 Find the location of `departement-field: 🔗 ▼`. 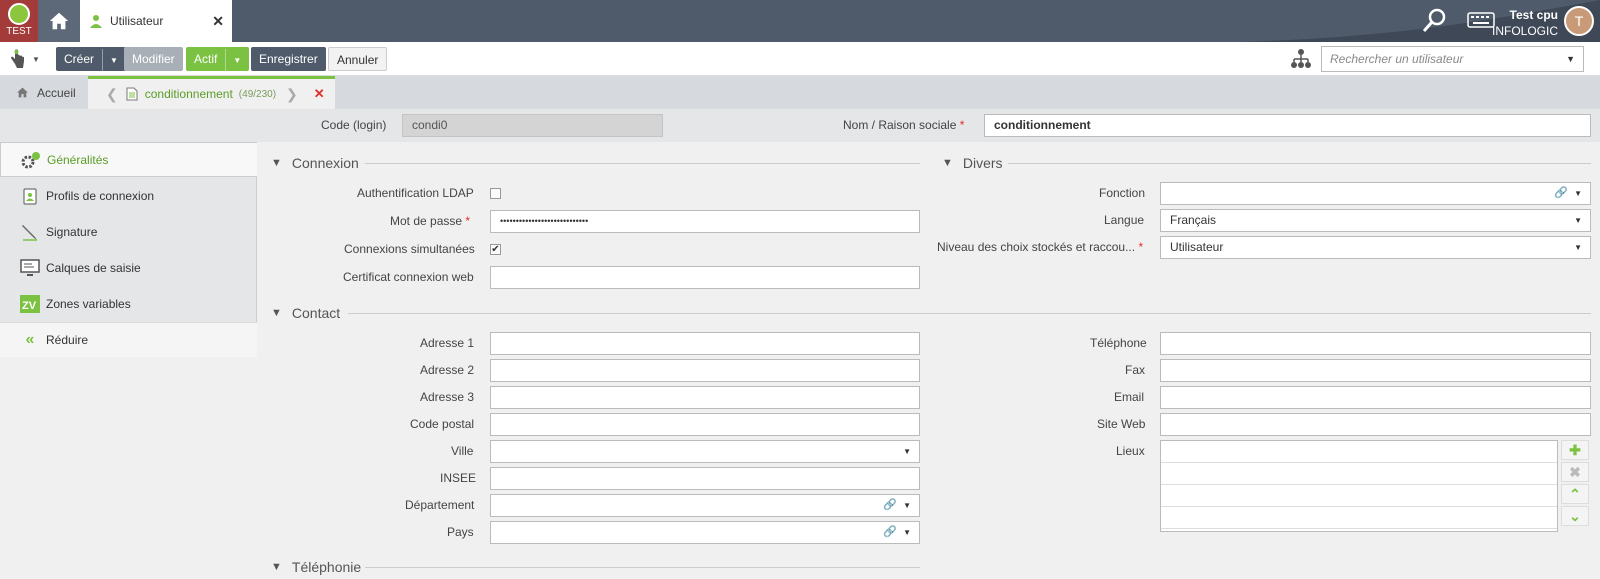

departement-field: 🔗 ▼ is located at coordinates (705, 505).